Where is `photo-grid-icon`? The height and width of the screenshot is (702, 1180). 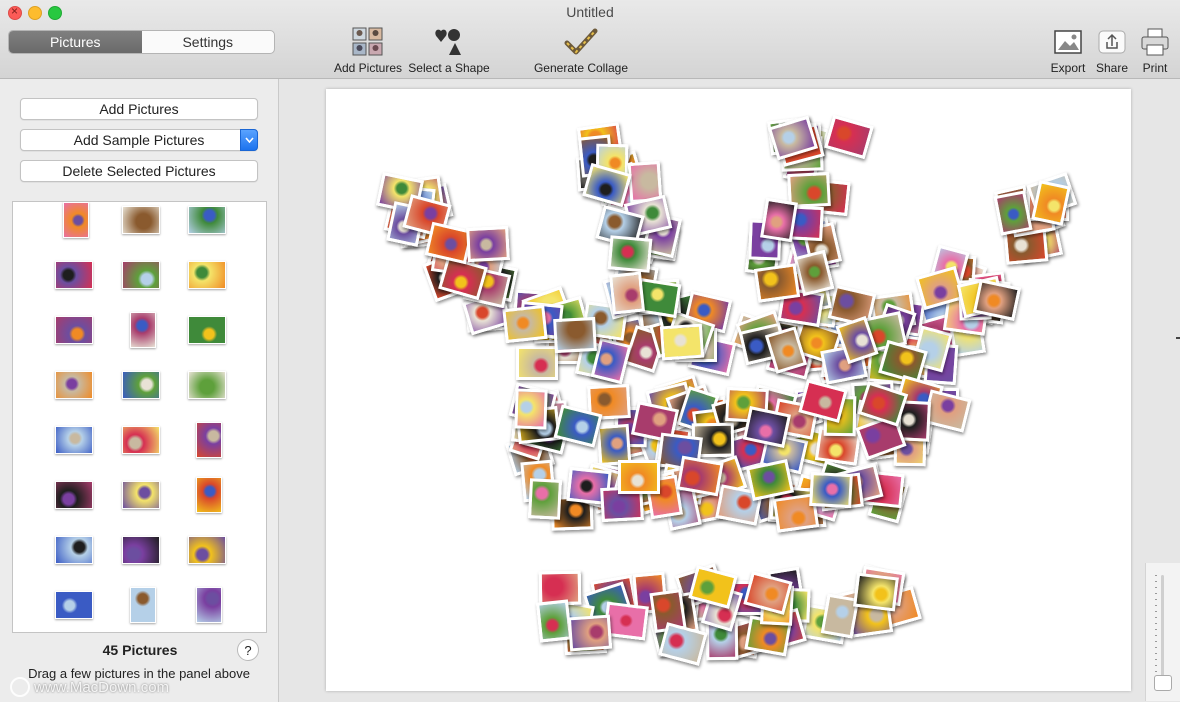 photo-grid-icon is located at coordinates (368, 42).